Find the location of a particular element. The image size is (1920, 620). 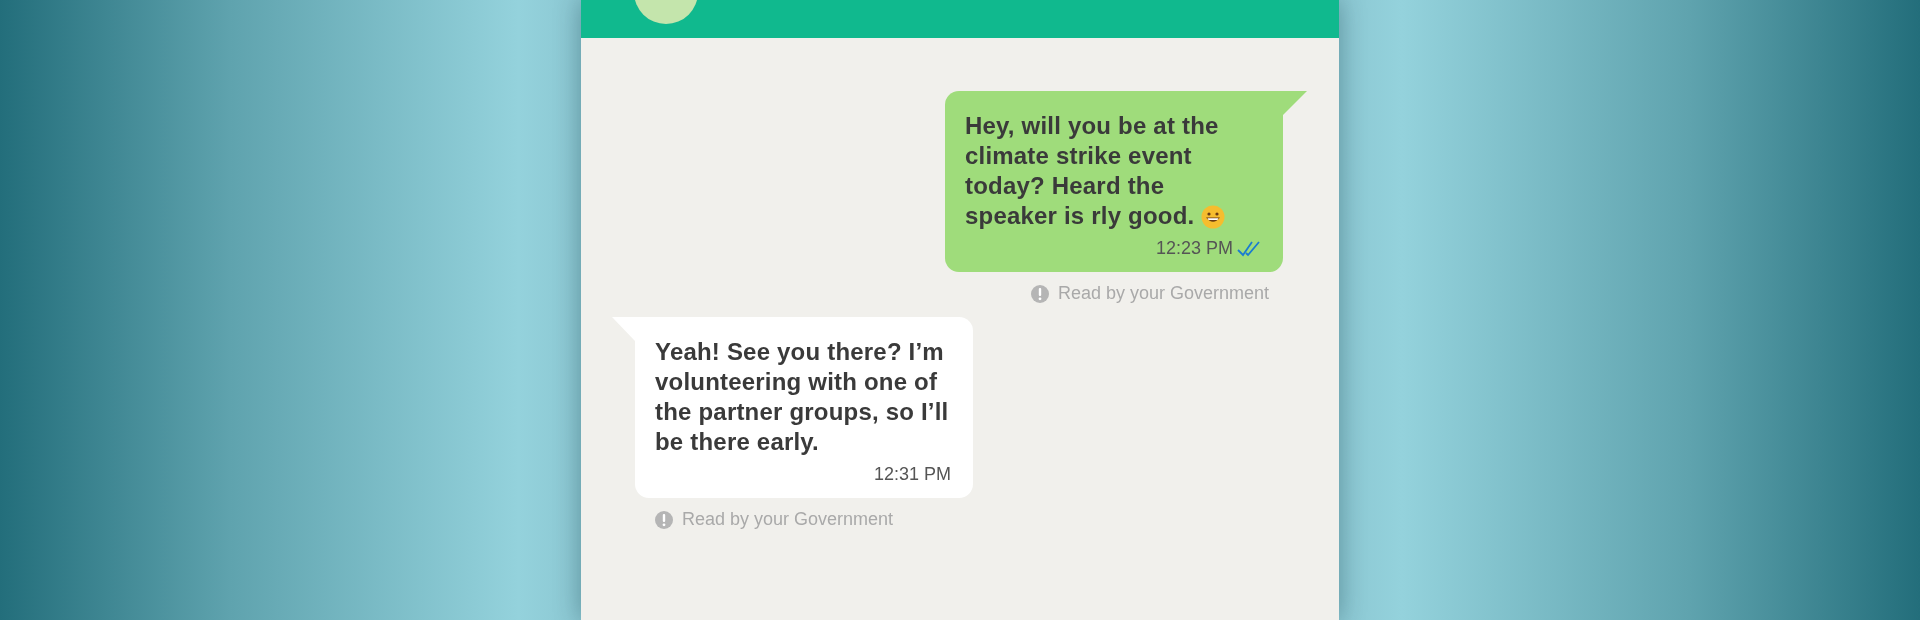

message-text: Hey, will you be at the climate strike event today? Heard the speaker is rly good. is located at coordinates (1092, 170).